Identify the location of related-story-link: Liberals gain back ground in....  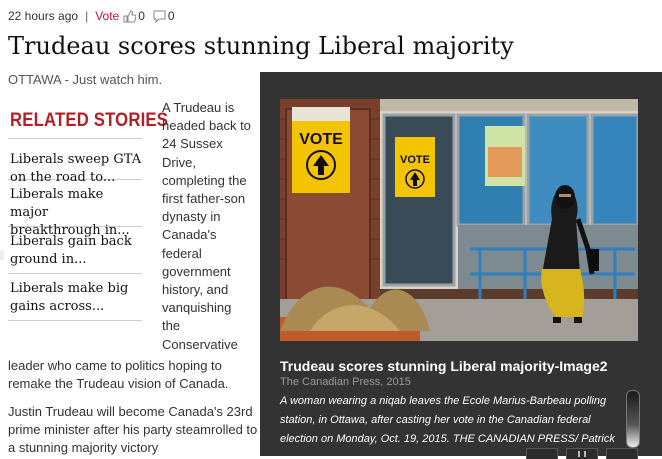
(75, 250).